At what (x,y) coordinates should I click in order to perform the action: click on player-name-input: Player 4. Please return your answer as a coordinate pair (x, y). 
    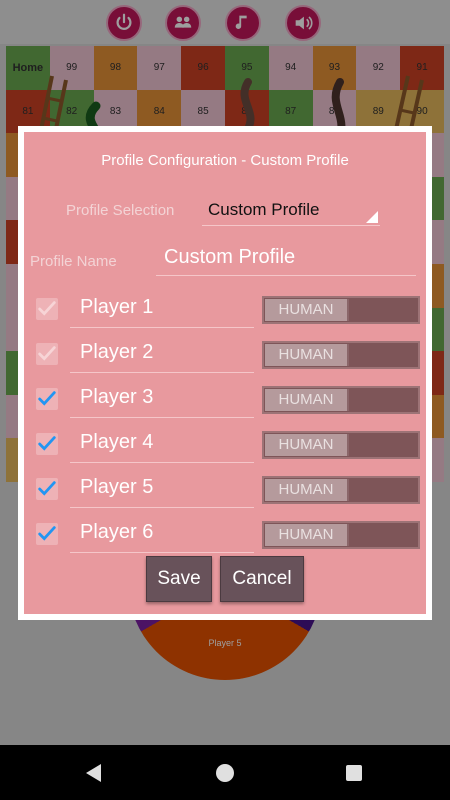
    Looking at the image, I should click on (162, 445).